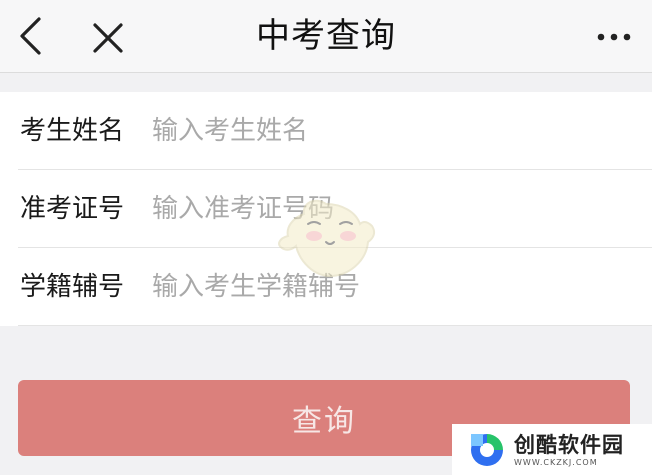  I want to click on more-button, so click(614, 37).